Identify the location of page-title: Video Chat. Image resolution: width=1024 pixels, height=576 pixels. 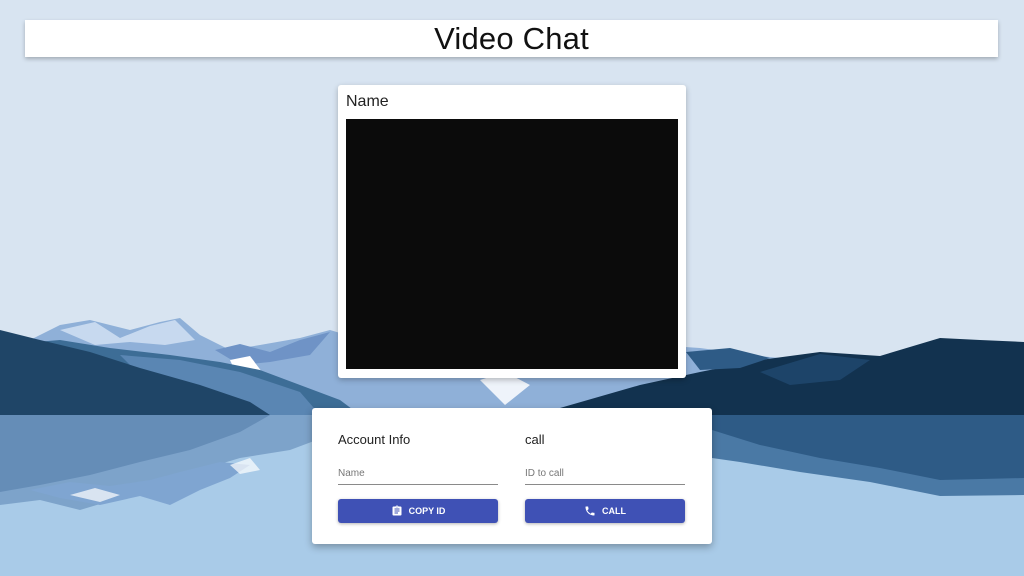
(511, 38).